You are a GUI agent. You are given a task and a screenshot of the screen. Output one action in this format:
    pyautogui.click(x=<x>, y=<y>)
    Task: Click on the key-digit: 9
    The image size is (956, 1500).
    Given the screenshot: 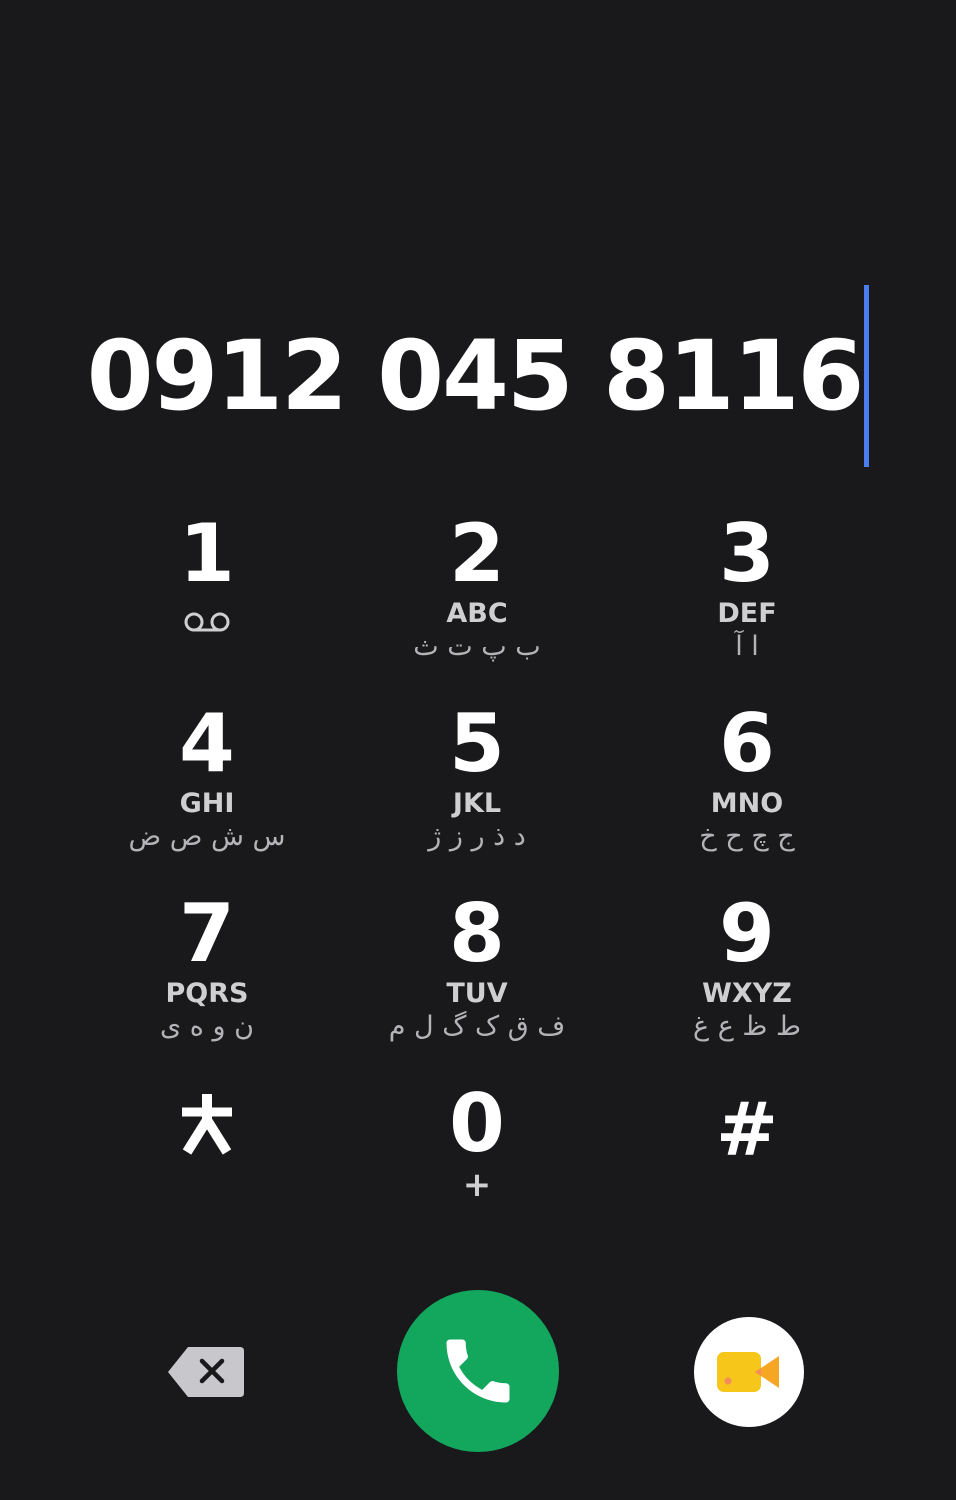 What is the action you would take?
    pyautogui.click(x=747, y=933)
    